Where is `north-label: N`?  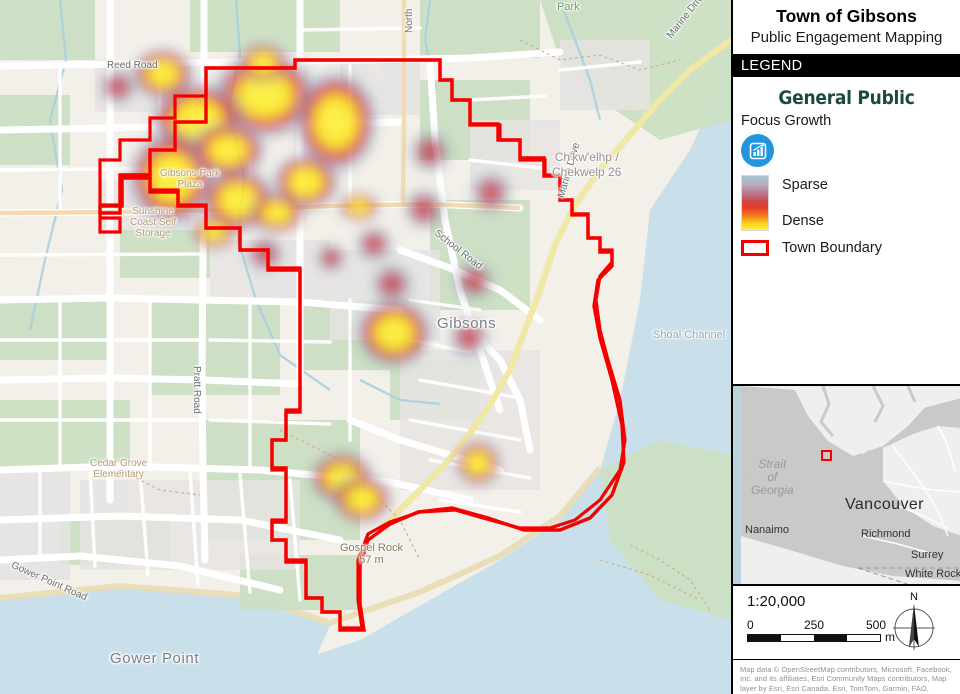
north-label: N is located at coordinates (914, 597).